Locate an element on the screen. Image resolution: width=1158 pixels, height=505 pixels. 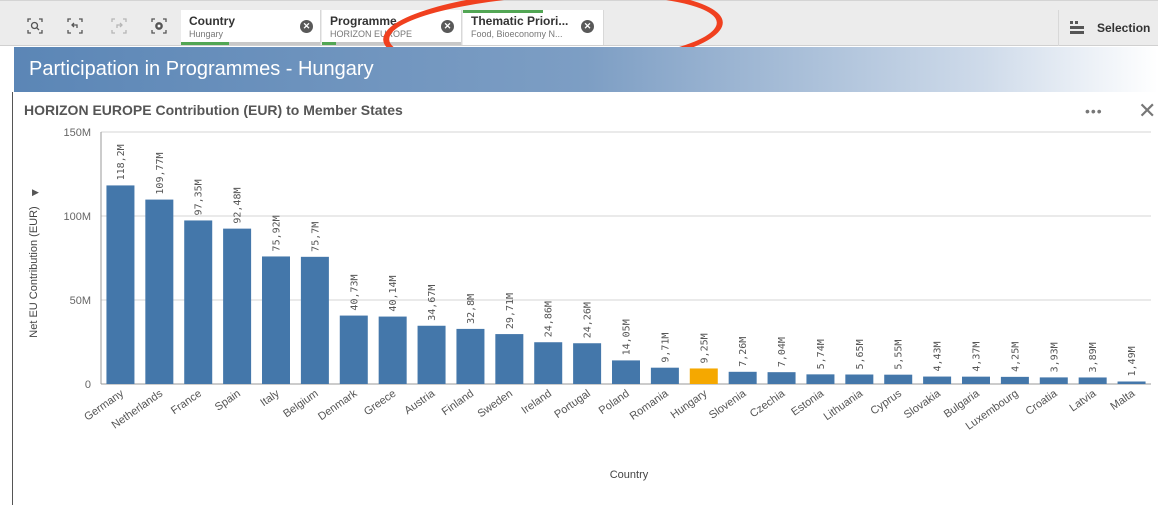
data-label: 5,55M is located at coordinates (899, 355).